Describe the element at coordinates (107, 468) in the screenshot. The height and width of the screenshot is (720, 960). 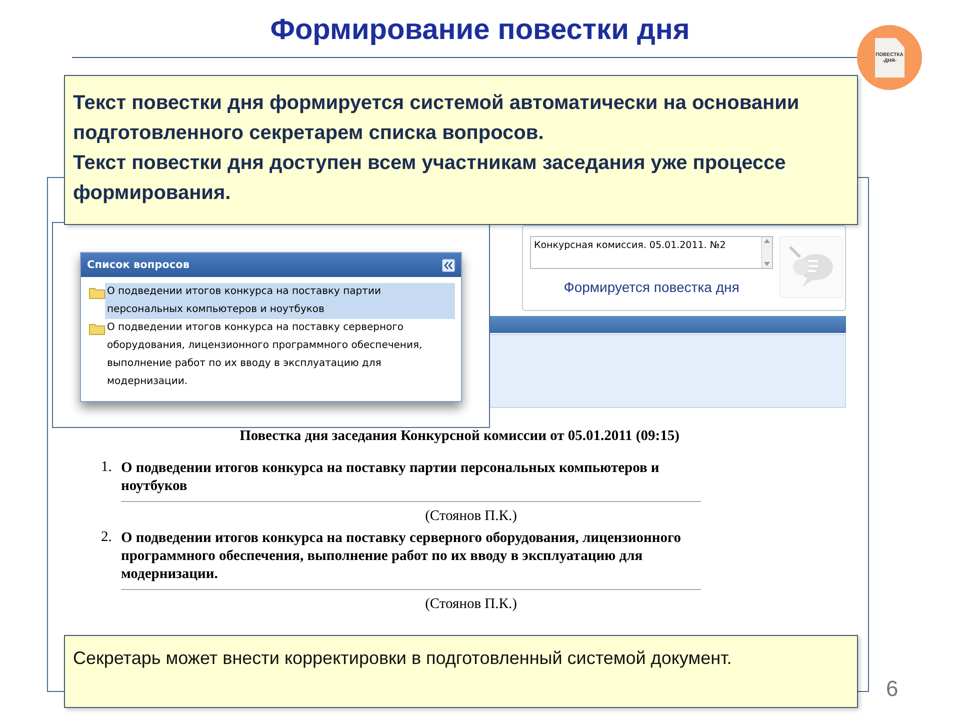
I see `item-number: 1.` at that location.